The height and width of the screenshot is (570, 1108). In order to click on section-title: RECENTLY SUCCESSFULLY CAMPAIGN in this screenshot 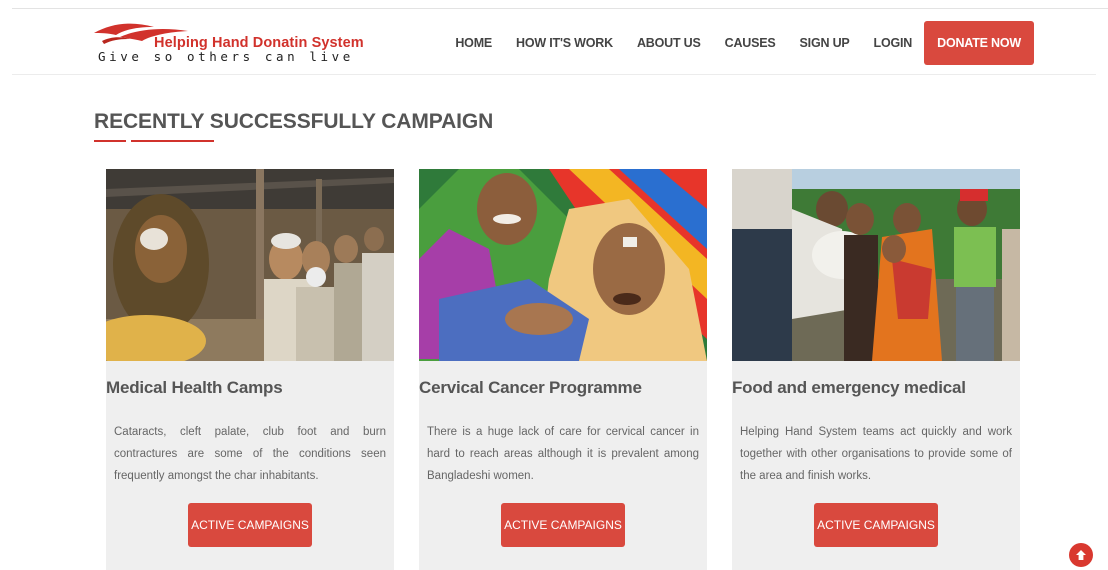, I will do `click(294, 121)`.